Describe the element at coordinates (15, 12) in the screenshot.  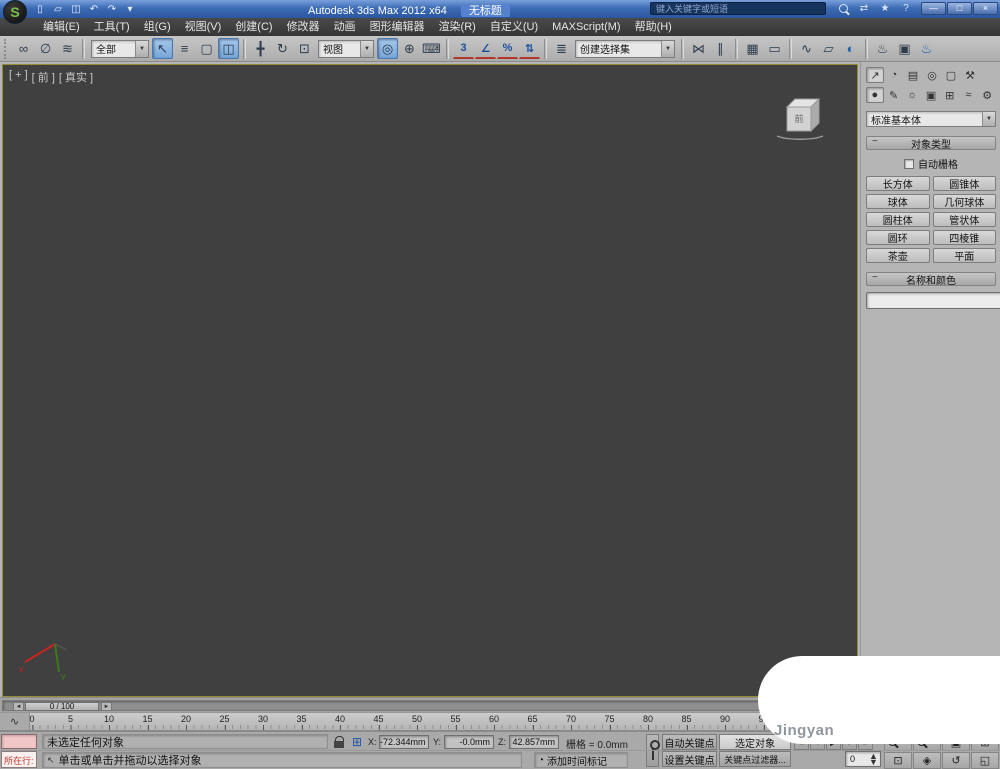
I see `application-menu-button: S` at that location.